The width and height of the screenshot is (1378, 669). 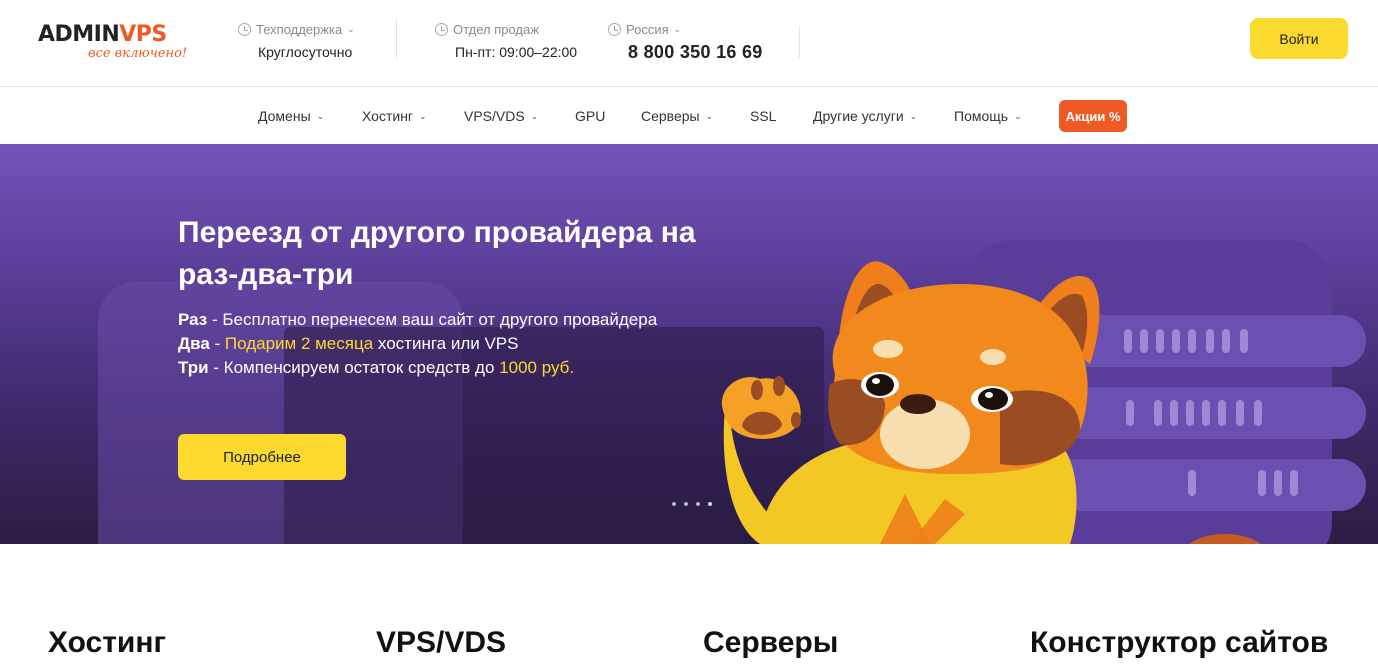 What do you see at coordinates (1093, 116) in the screenshot?
I see `promo-button: Акции %` at bounding box center [1093, 116].